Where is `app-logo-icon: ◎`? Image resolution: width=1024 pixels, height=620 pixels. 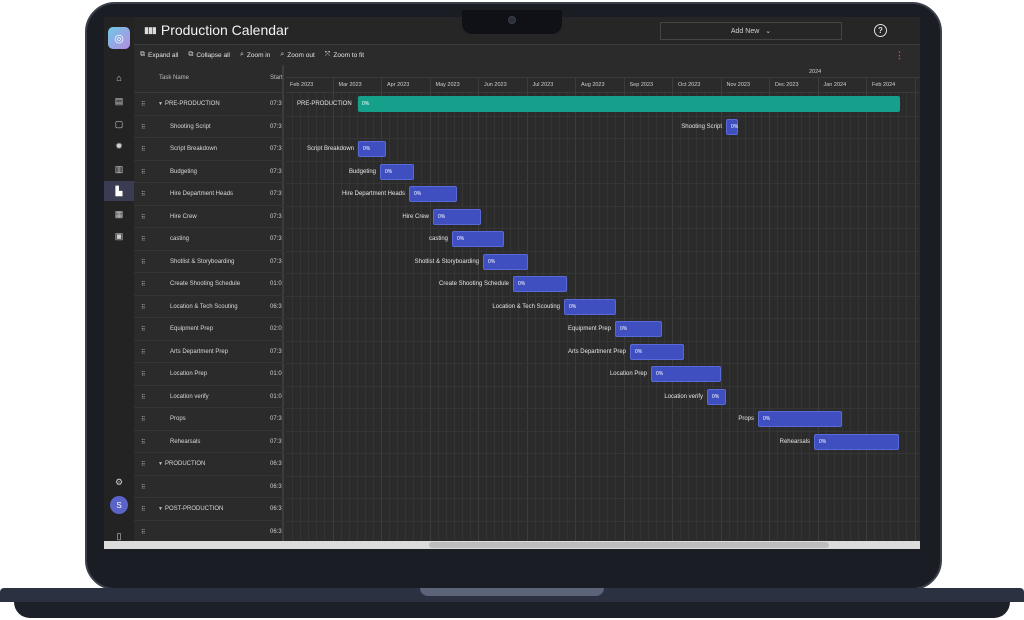 app-logo-icon: ◎ is located at coordinates (119, 38).